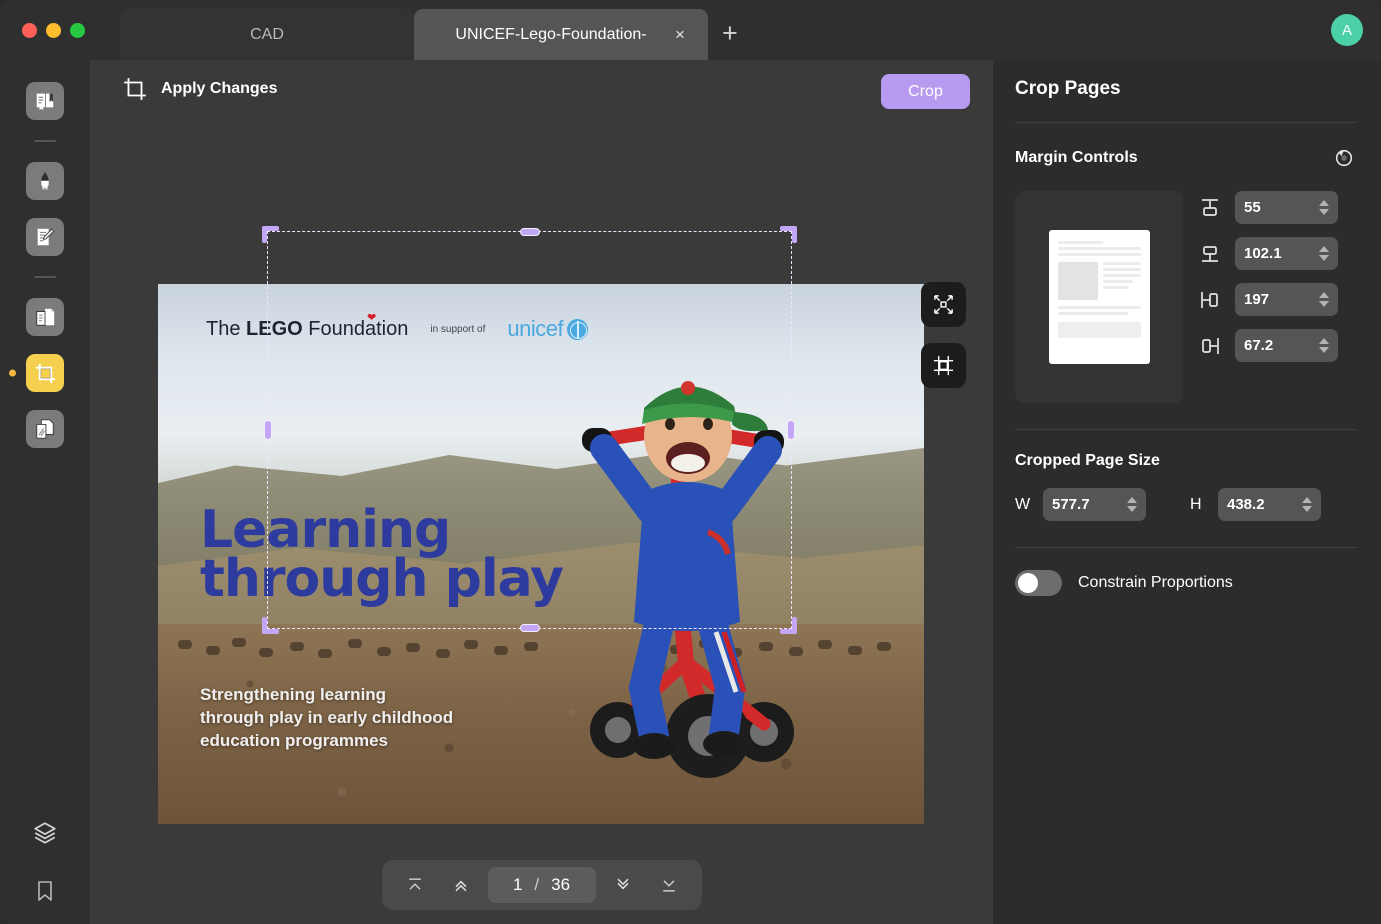 This screenshot has width=1381, height=924. I want to click on traffic-lights, so click(42, 30).